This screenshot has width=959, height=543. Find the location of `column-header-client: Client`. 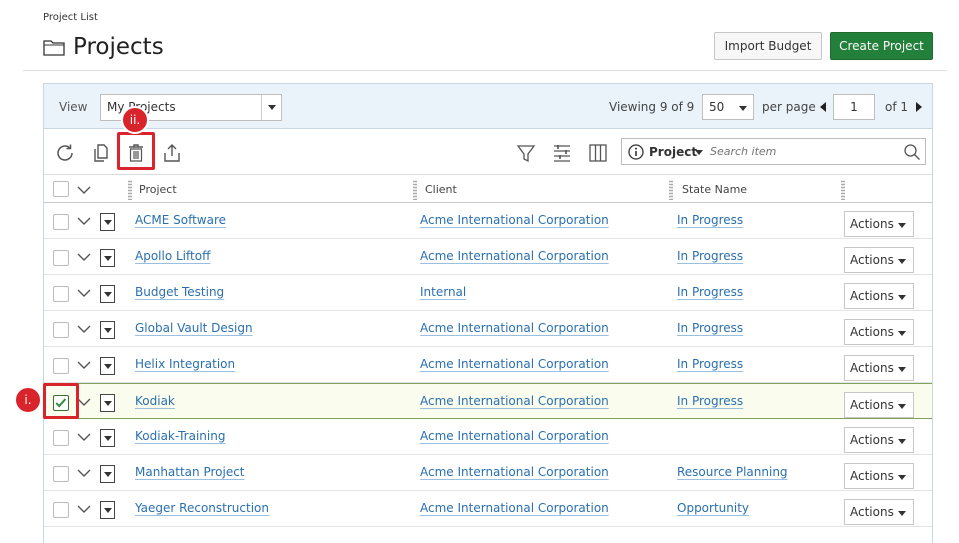

column-header-client: Client is located at coordinates (441, 189).